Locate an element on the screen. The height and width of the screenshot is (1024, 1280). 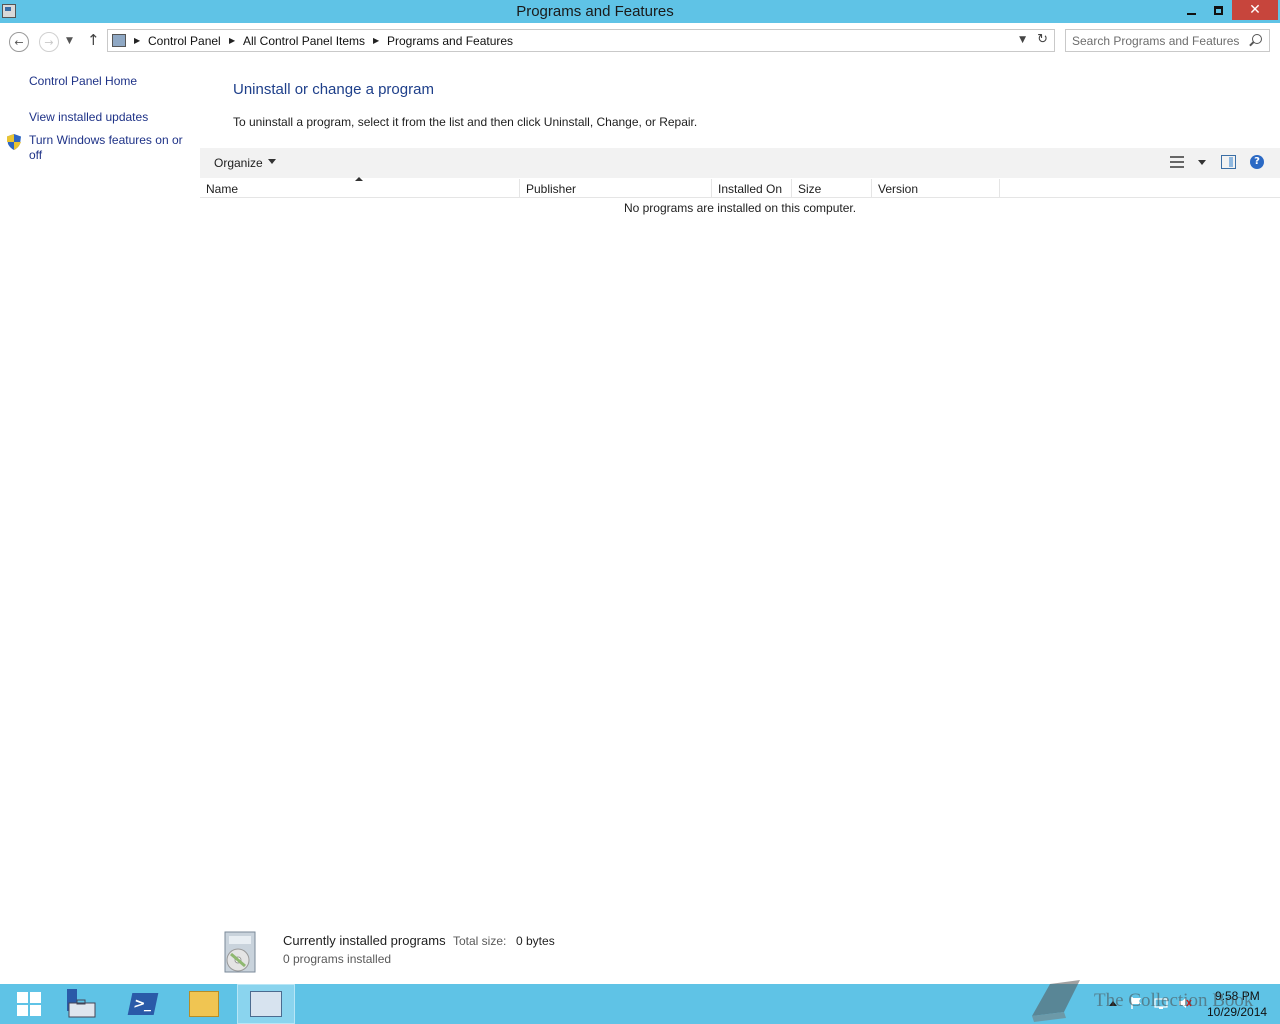
control-panel-taskbar-button is located at coordinates (266, 1004).